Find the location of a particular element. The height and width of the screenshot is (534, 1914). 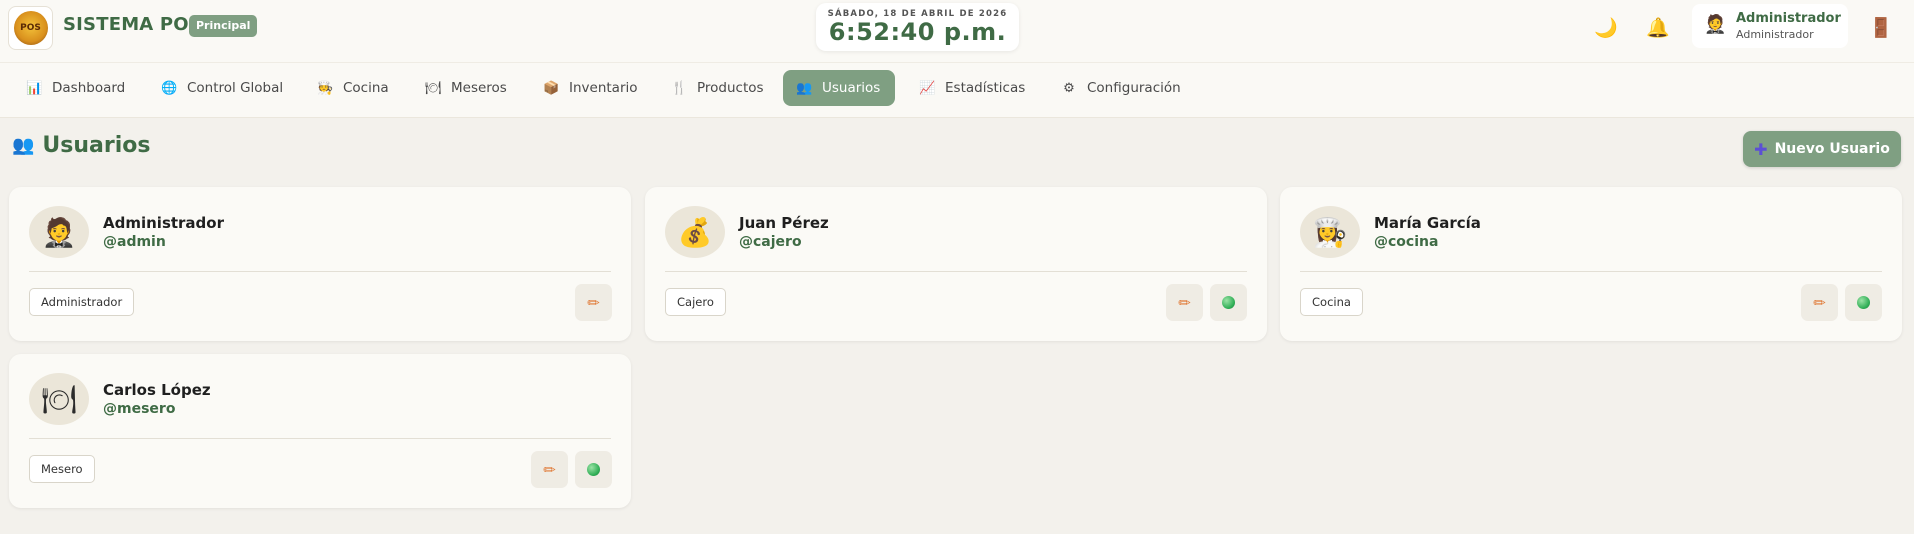

nav-label: Configuración is located at coordinates (1134, 88).